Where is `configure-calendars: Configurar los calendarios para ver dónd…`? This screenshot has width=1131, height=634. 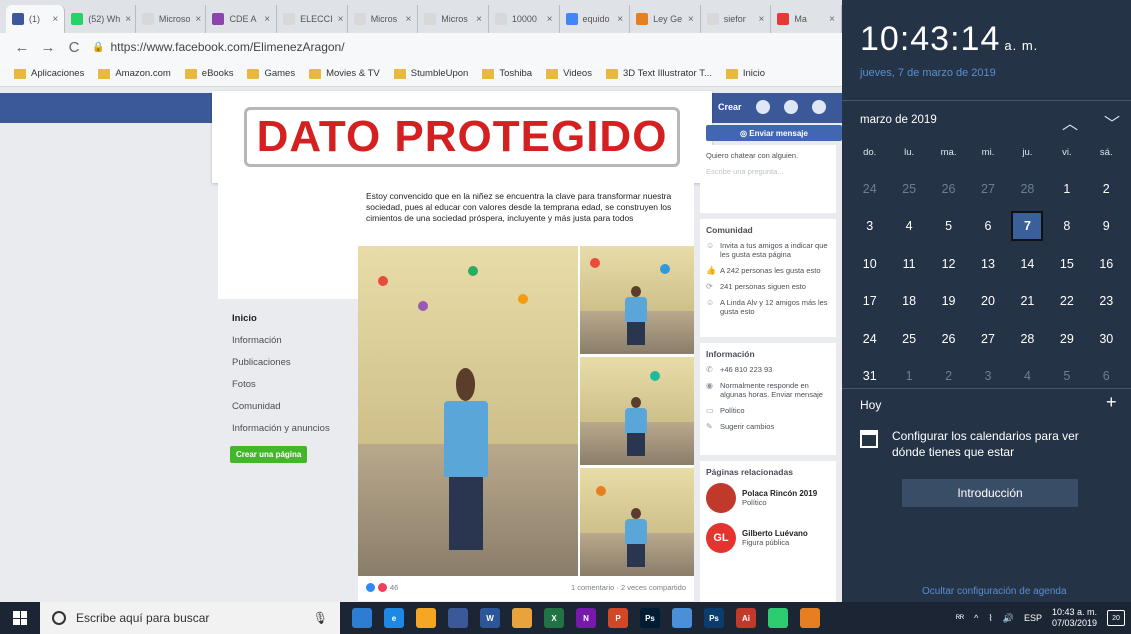
configure-calendars: Configurar los calendarios para ver dónd… is located at coordinates (971, 444).